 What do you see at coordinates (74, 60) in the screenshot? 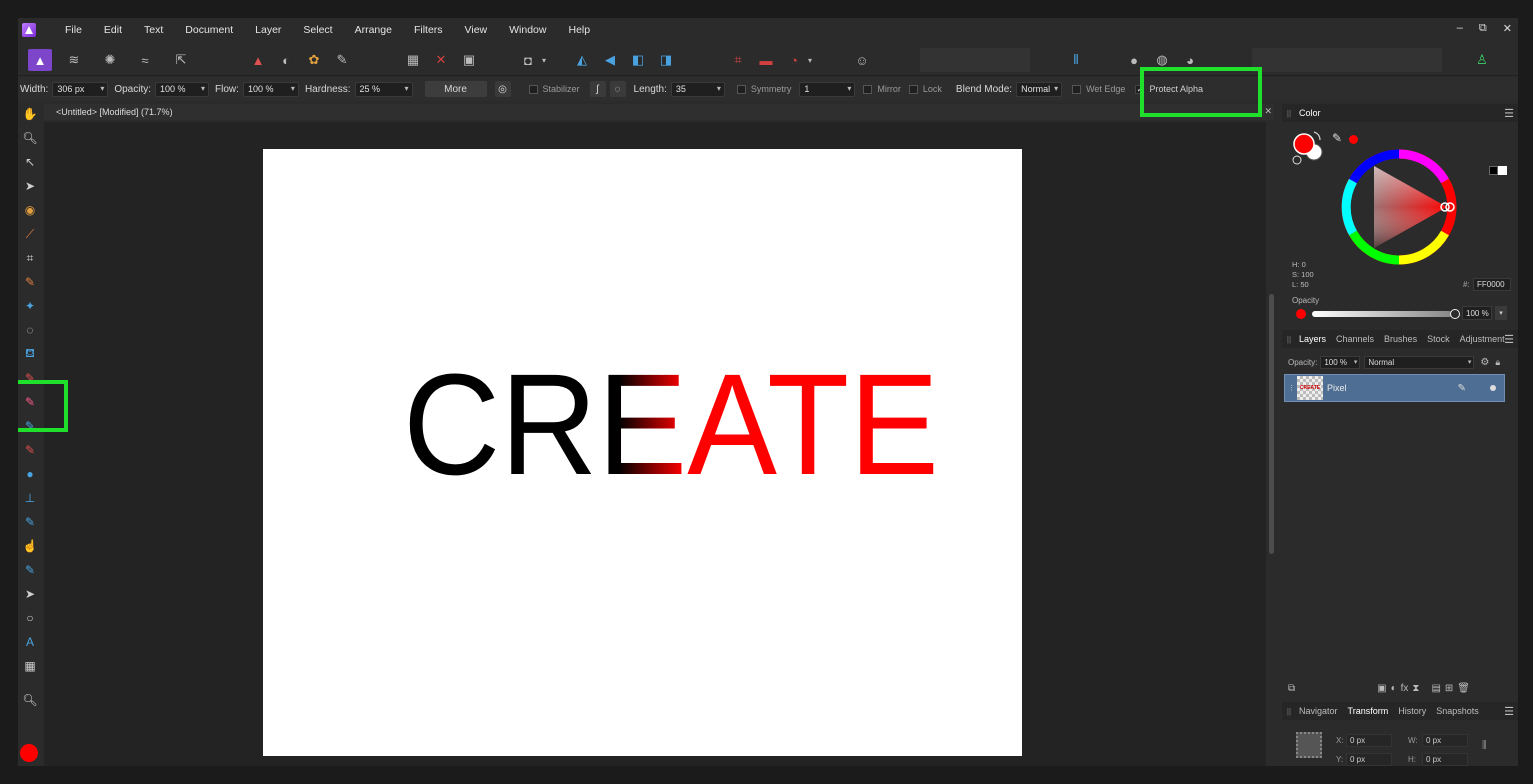
I see `liquify-persona-icon: ≋` at bounding box center [74, 60].